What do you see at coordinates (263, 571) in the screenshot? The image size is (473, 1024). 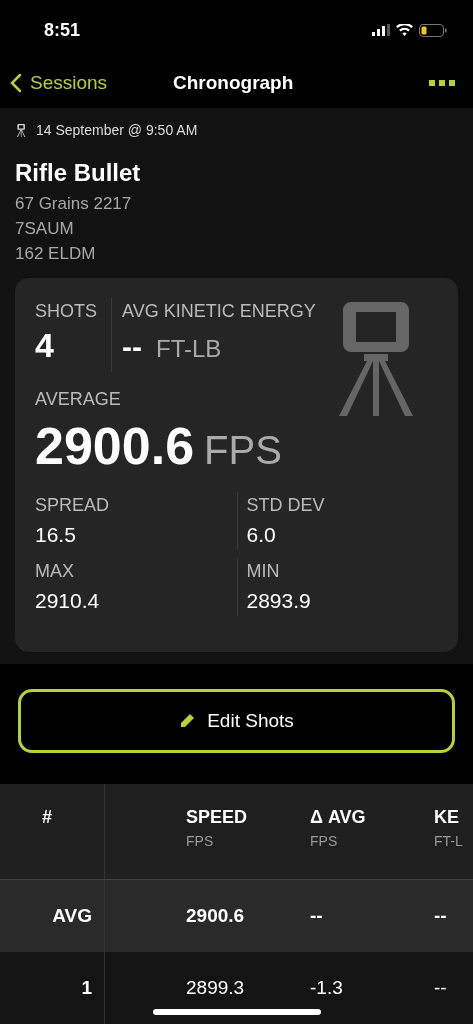 I see `stat-label: MIN` at bounding box center [263, 571].